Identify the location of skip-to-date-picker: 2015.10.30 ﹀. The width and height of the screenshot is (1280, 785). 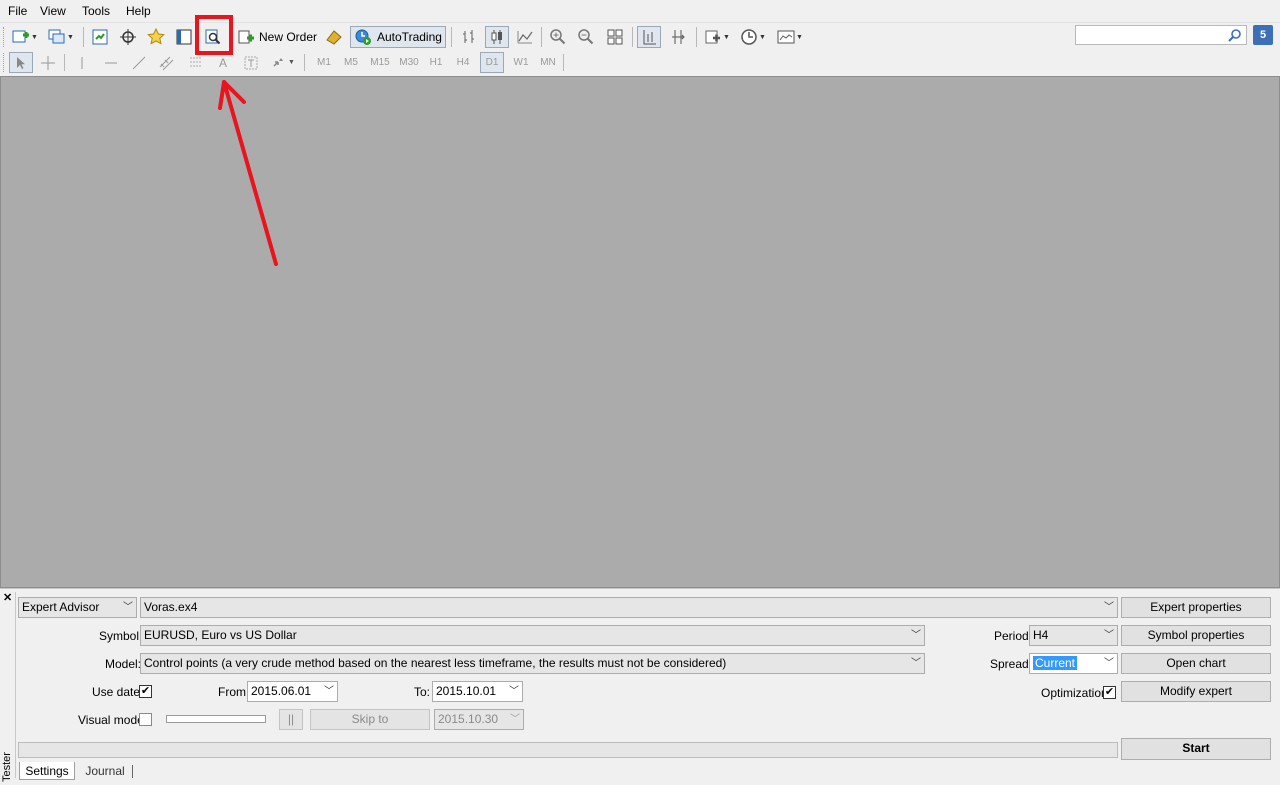
(479, 719).